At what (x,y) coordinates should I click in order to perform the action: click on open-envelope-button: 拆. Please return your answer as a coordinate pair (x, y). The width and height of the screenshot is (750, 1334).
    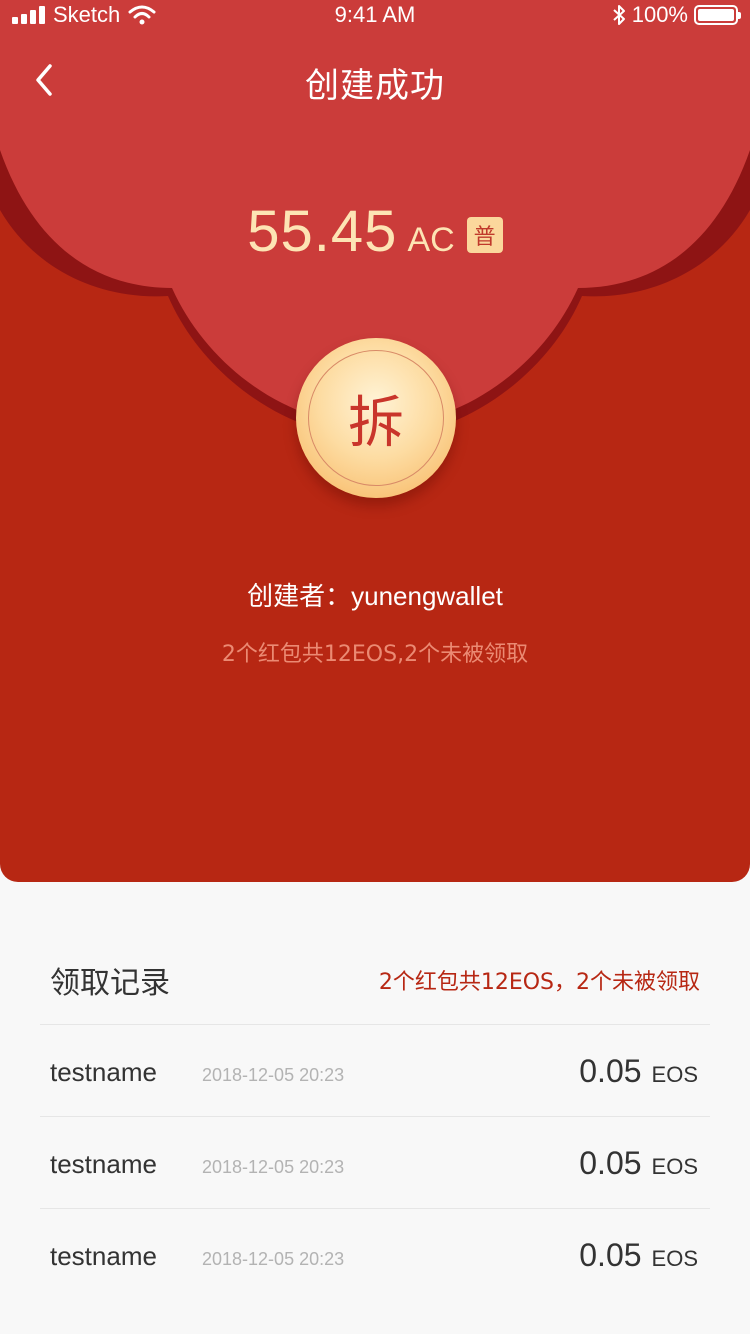
    Looking at the image, I should click on (376, 418).